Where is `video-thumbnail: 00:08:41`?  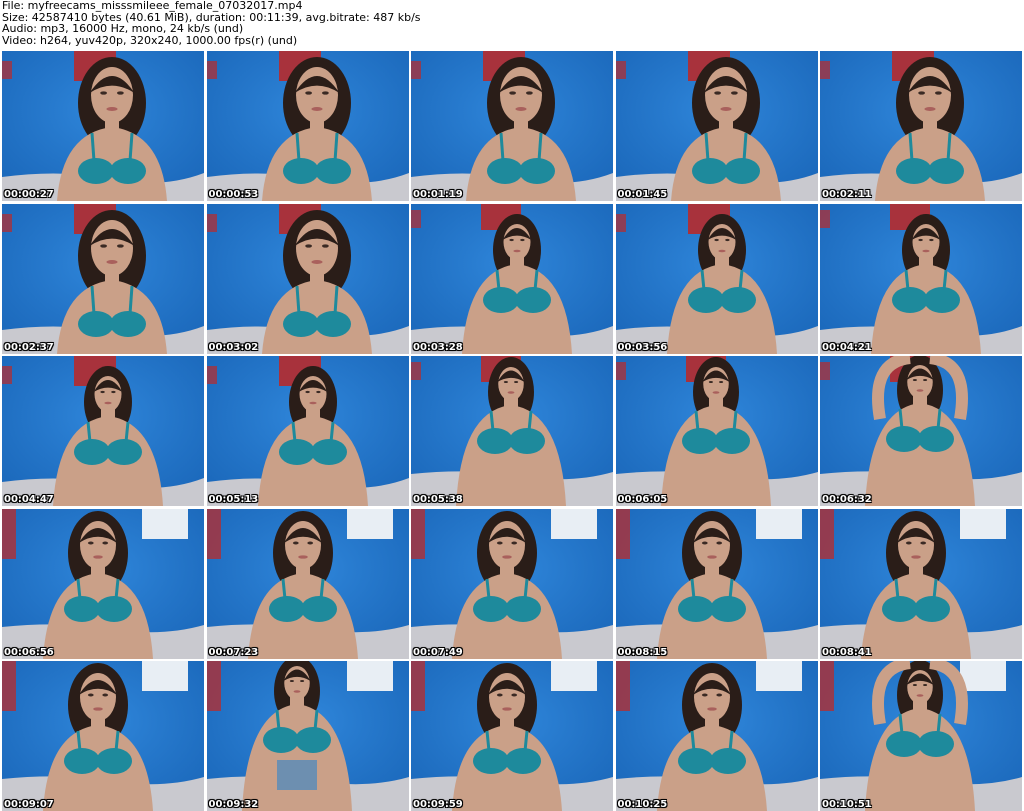
video-thumbnail: 00:08:41 is located at coordinates (921, 583).